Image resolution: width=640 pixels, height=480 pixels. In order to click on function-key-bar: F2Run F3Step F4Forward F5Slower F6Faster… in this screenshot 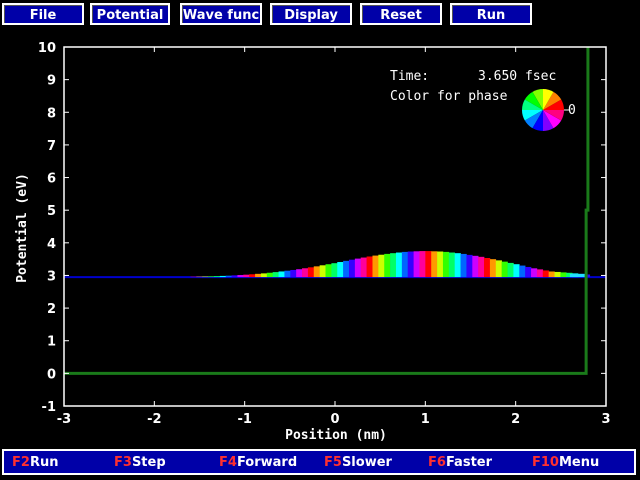, I will do `click(319, 462)`.